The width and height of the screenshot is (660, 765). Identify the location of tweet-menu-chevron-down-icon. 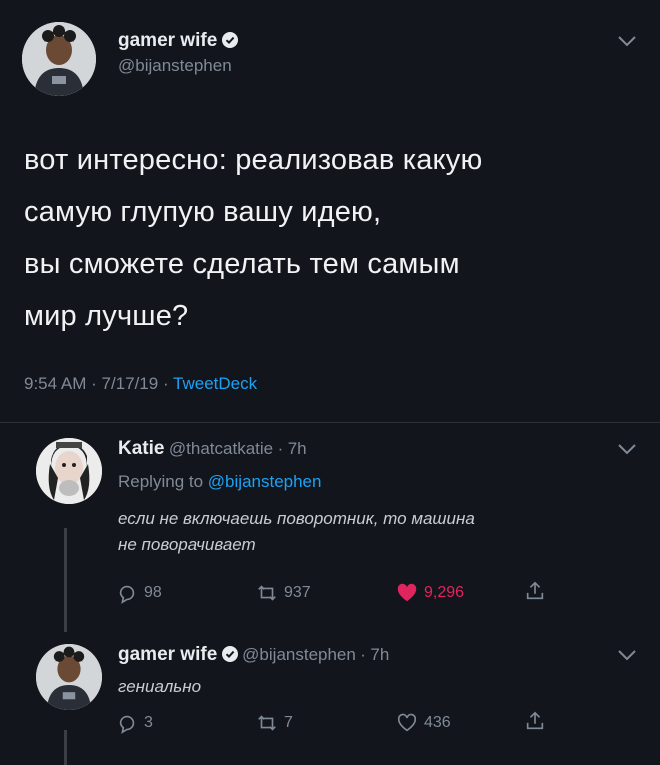
(627, 43).